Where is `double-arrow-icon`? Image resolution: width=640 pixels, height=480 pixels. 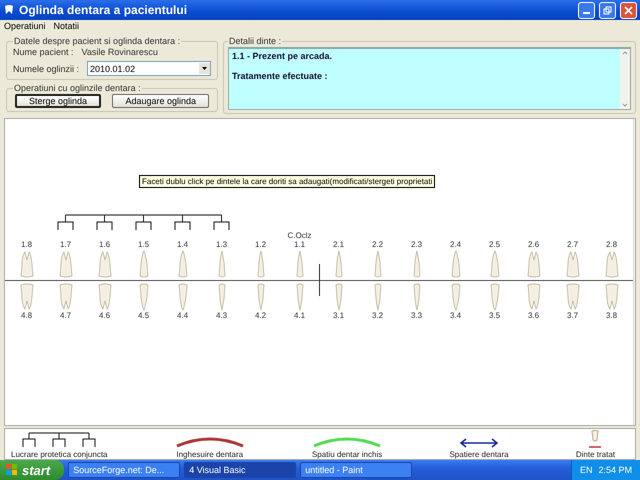
double-arrow-icon is located at coordinates (479, 443).